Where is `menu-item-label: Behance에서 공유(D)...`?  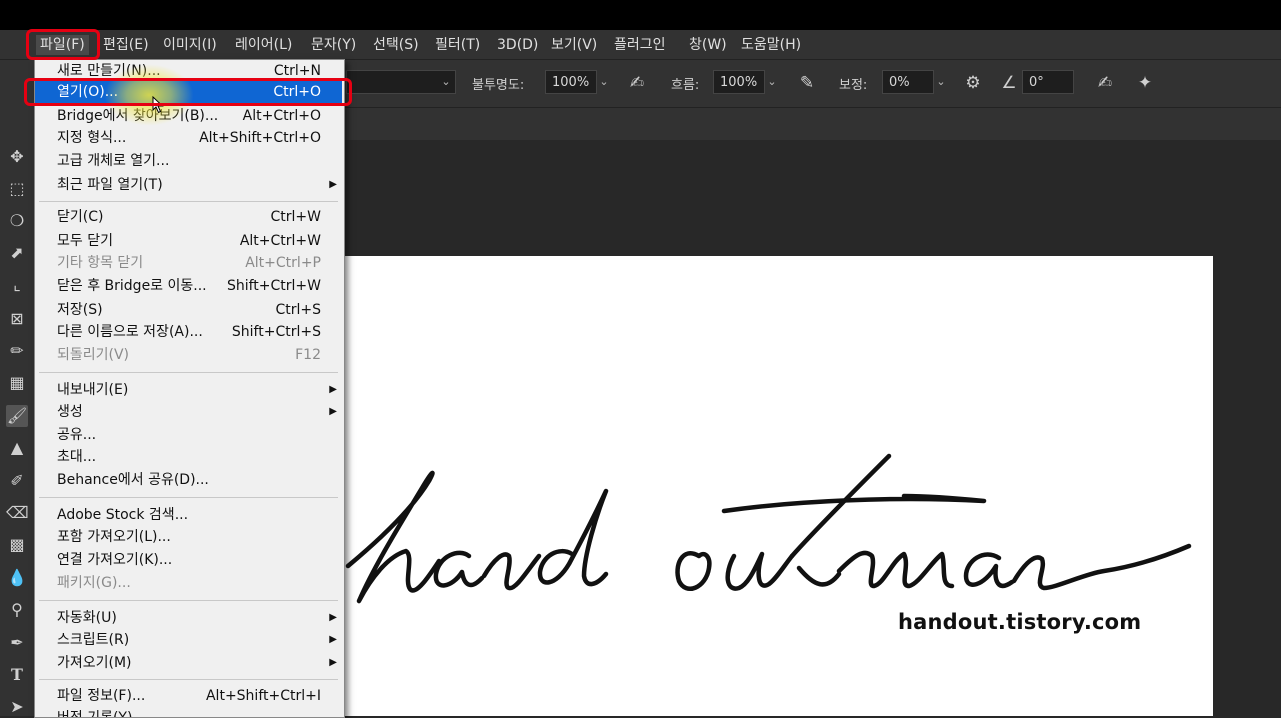
menu-item-label: Behance에서 공유(D)... is located at coordinates (133, 480).